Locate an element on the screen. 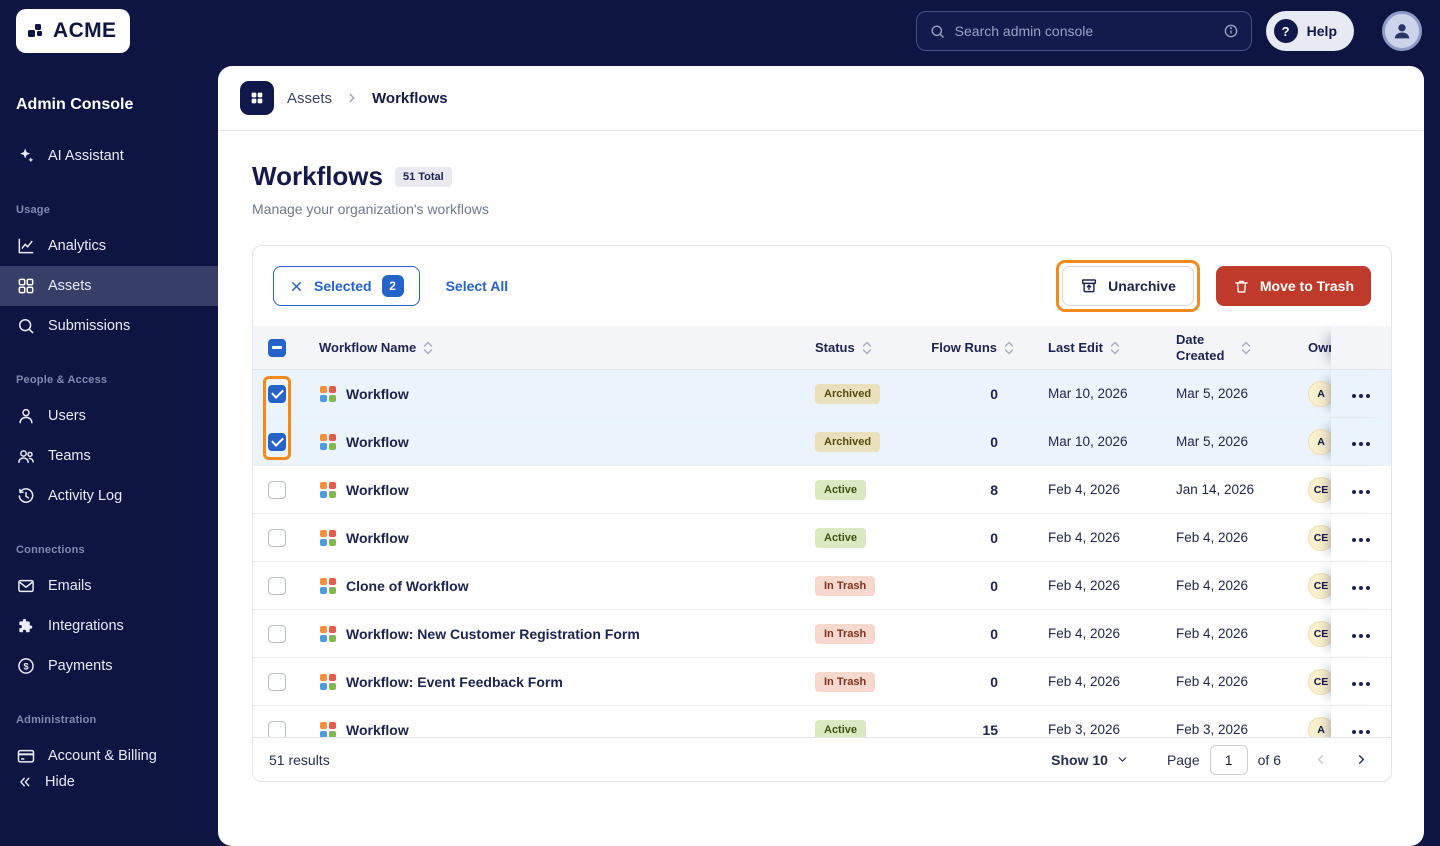  date-created: Feb 4, 2026 is located at coordinates (1212, 633).